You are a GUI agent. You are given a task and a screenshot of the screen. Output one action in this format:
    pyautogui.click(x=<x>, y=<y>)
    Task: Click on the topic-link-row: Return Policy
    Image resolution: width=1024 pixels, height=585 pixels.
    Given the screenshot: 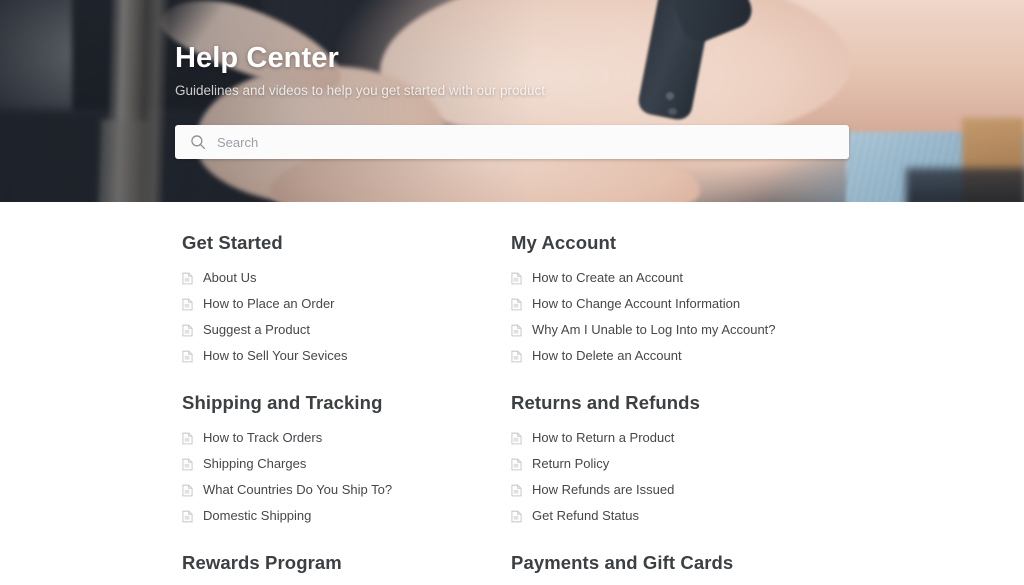 What is the action you would take?
    pyautogui.click(x=676, y=464)
    